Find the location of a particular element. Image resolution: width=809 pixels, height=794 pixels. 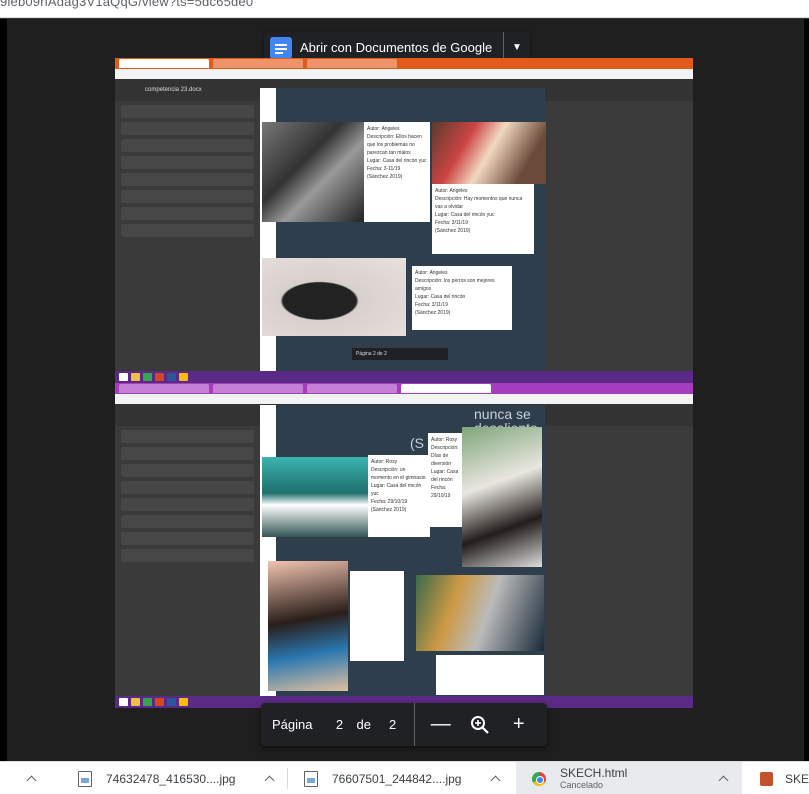

photo-couple is located at coordinates (308, 626).